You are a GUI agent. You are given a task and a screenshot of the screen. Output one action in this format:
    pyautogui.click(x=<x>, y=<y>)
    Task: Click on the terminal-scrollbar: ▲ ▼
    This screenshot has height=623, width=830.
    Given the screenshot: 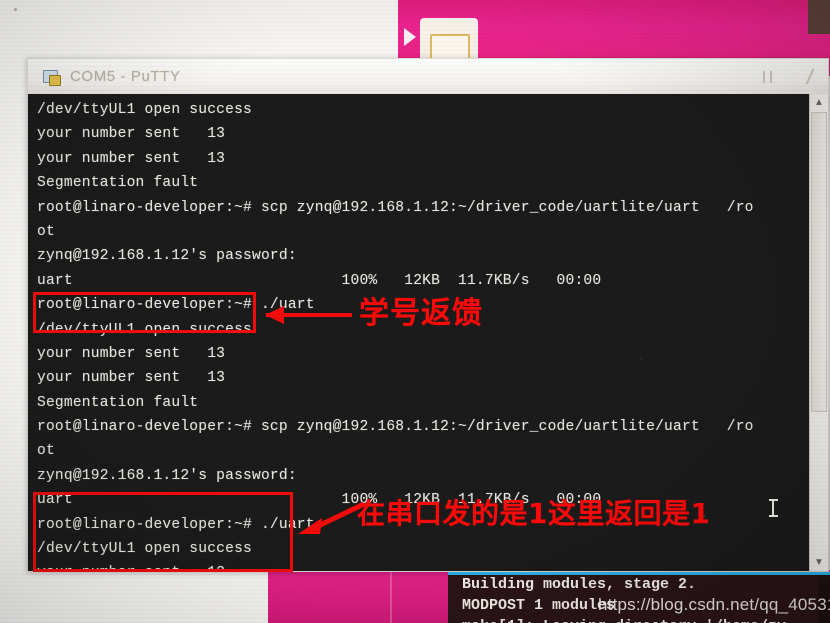 What is the action you would take?
    pyautogui.click(x=818, y=332)
    